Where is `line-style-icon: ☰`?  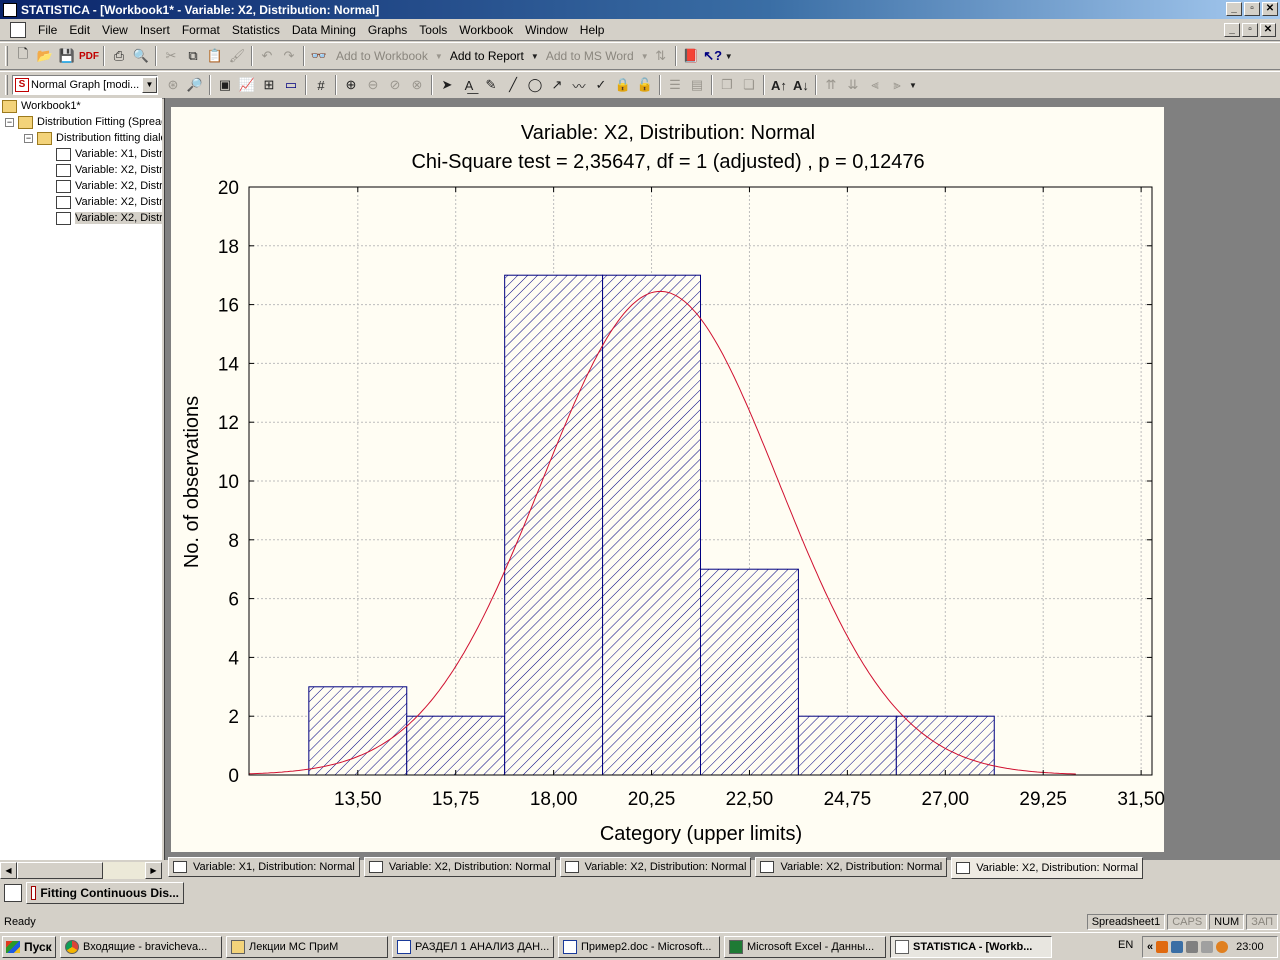
line-style-icon: ☰ is located at coordinates (675, 85).